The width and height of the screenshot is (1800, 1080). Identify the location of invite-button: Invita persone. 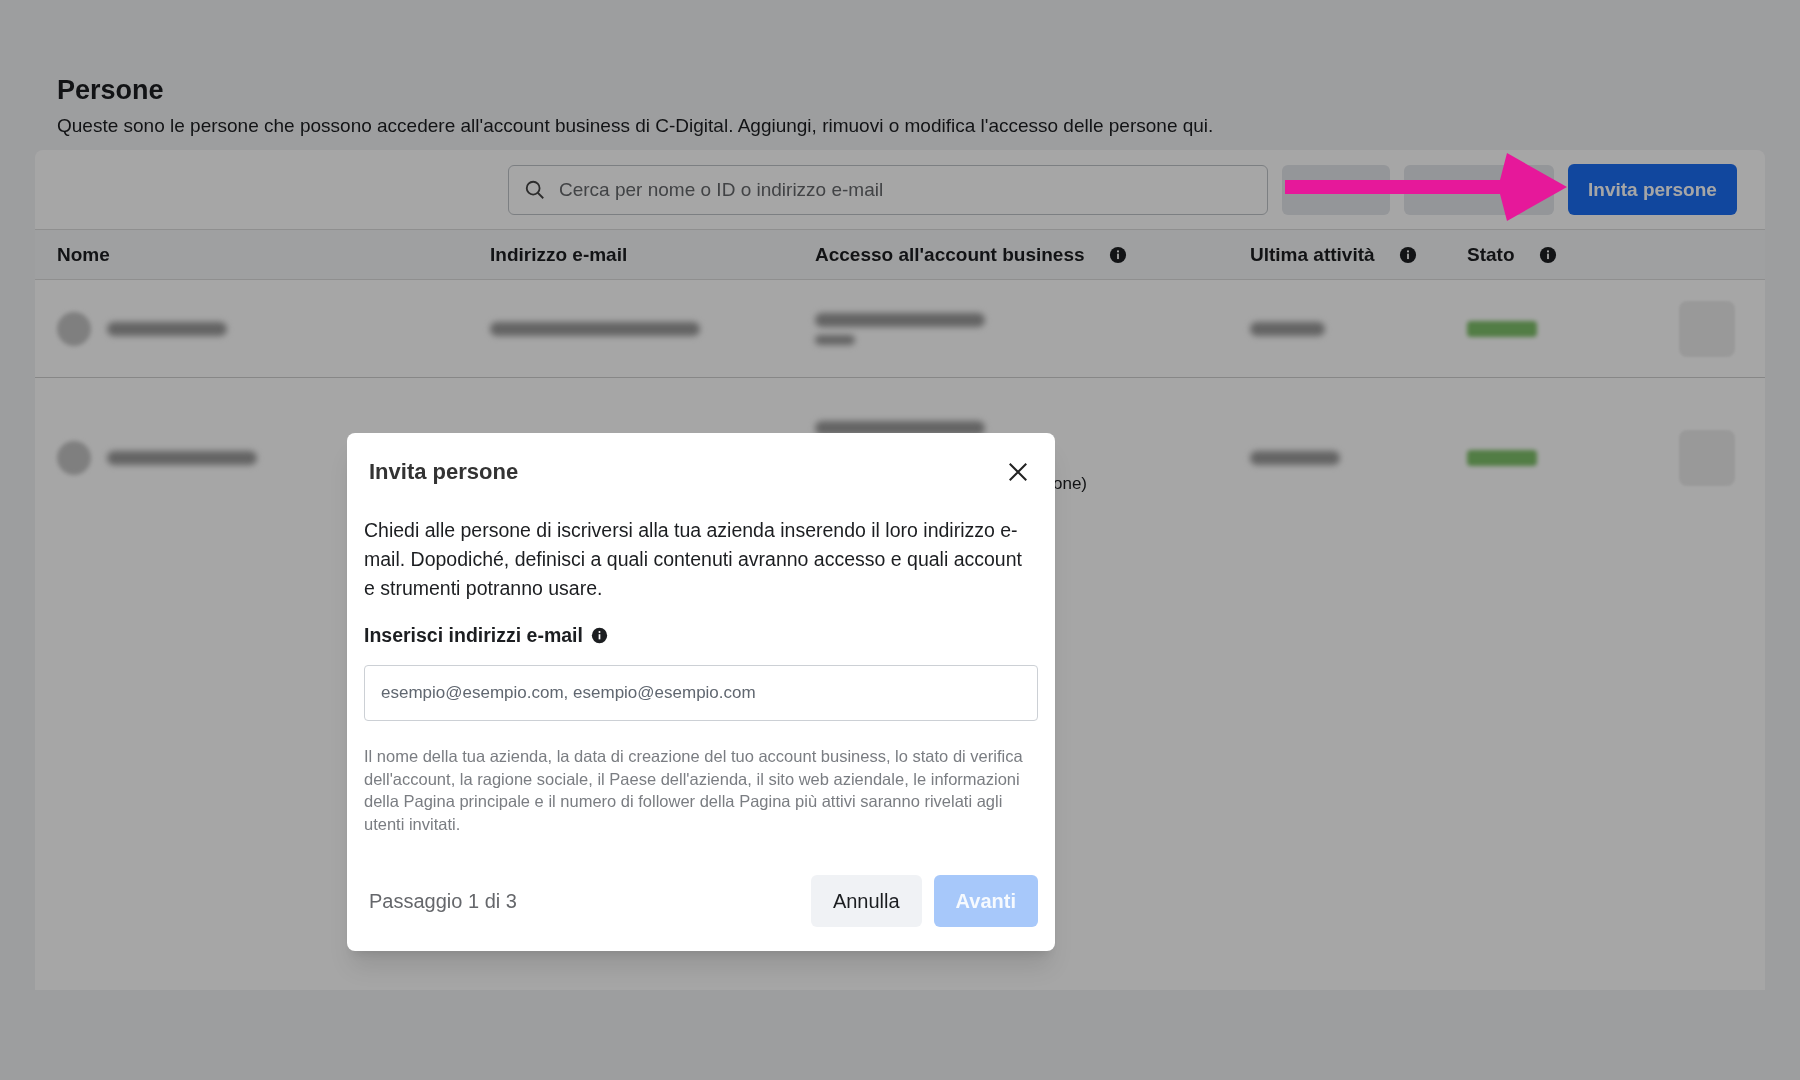
(1652, 190).